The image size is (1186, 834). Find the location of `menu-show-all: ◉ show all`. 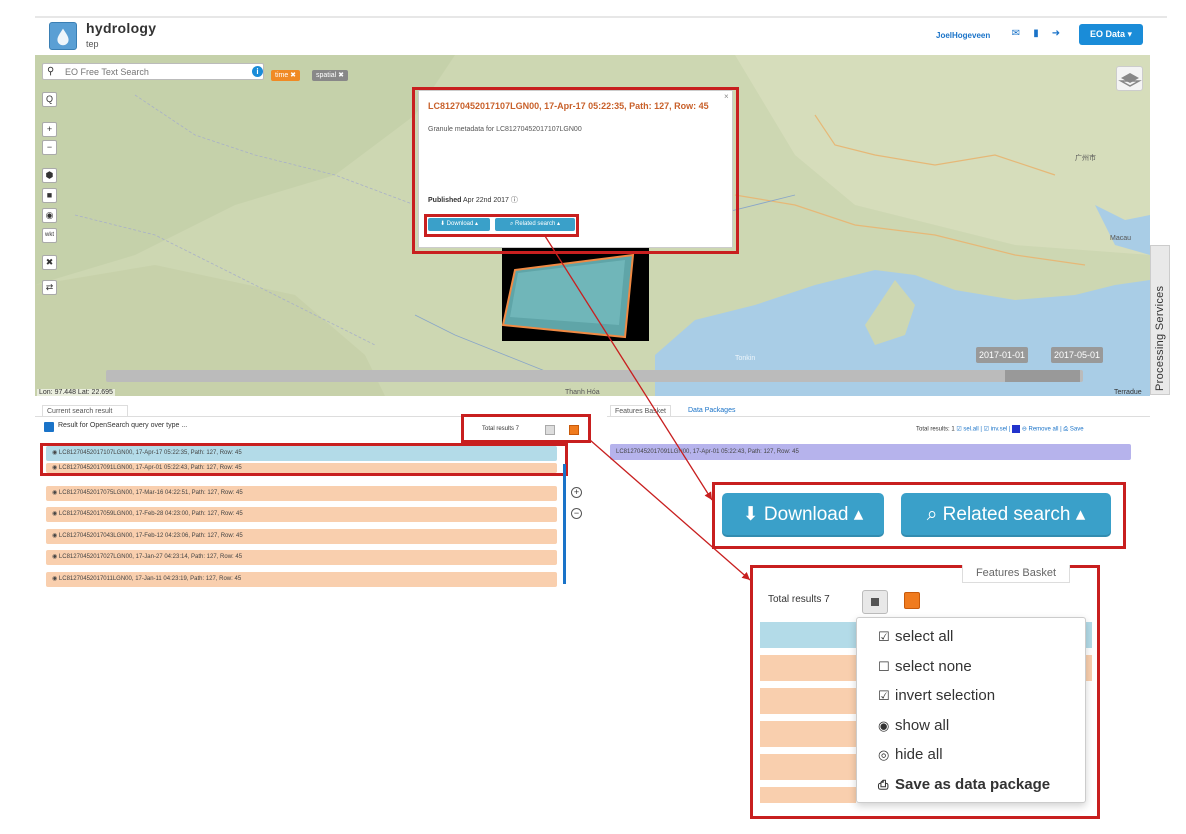

menu-show-all: ◉ show all is located at coordinates (913, 725).